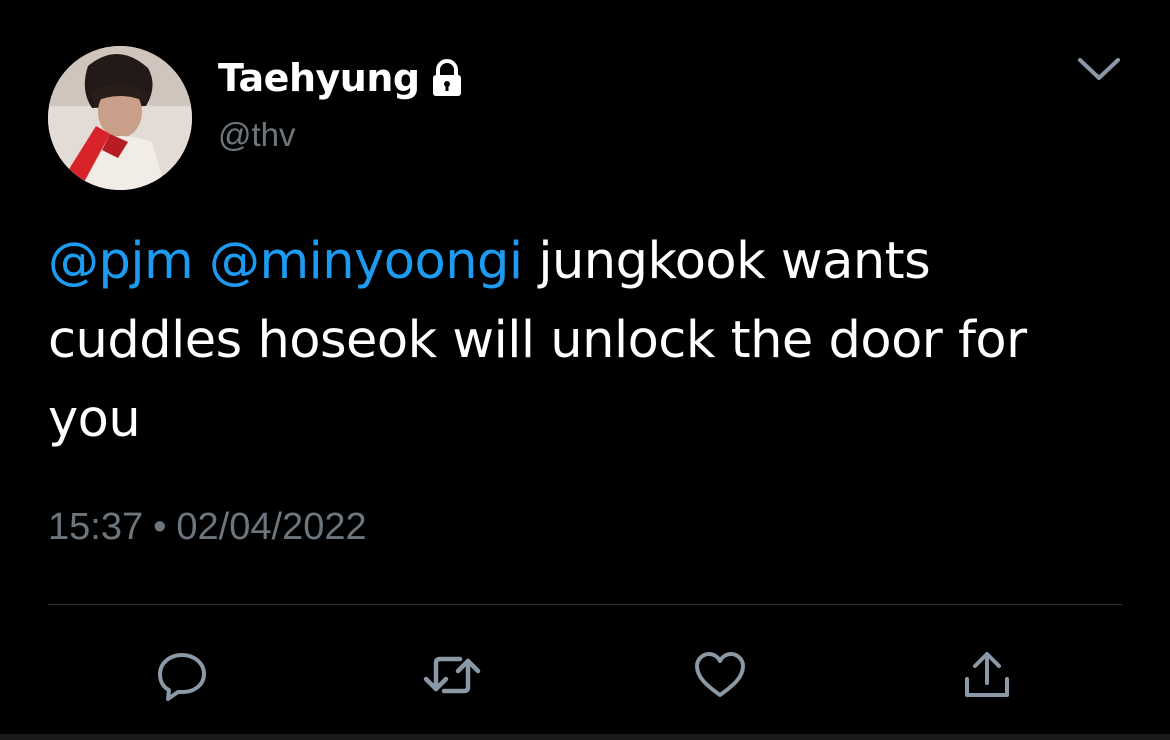 The width and height of the screenshot is (1170, 740). Describe the element at coordinates (585, 604) in the screenshot. I see `divider` at that location.